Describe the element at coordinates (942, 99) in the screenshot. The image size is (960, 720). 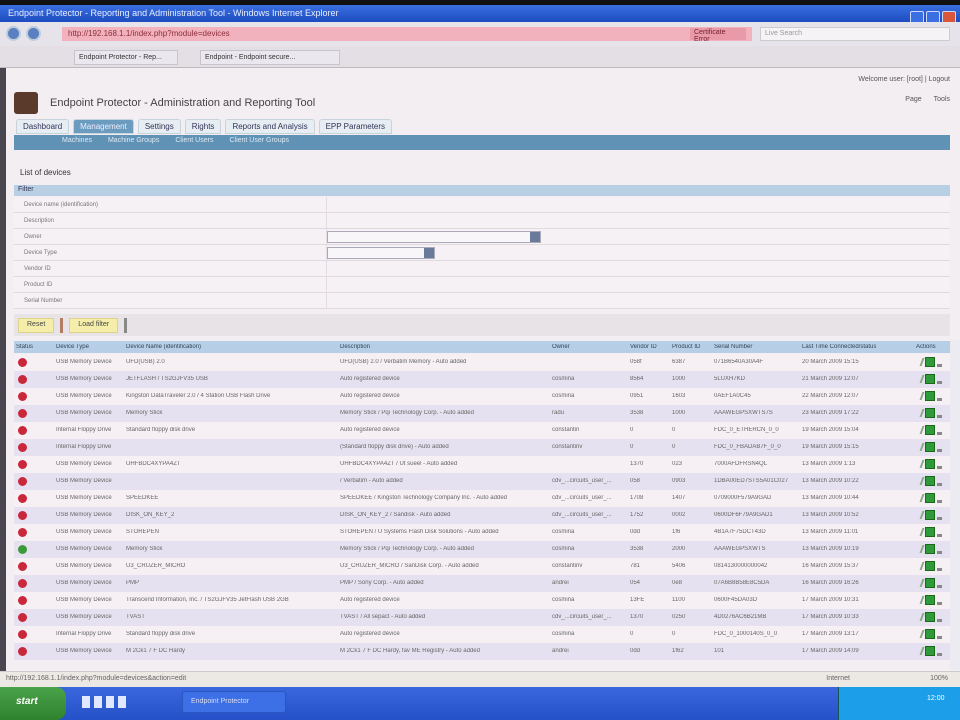
I see `tools-menu: Tools` at that location.